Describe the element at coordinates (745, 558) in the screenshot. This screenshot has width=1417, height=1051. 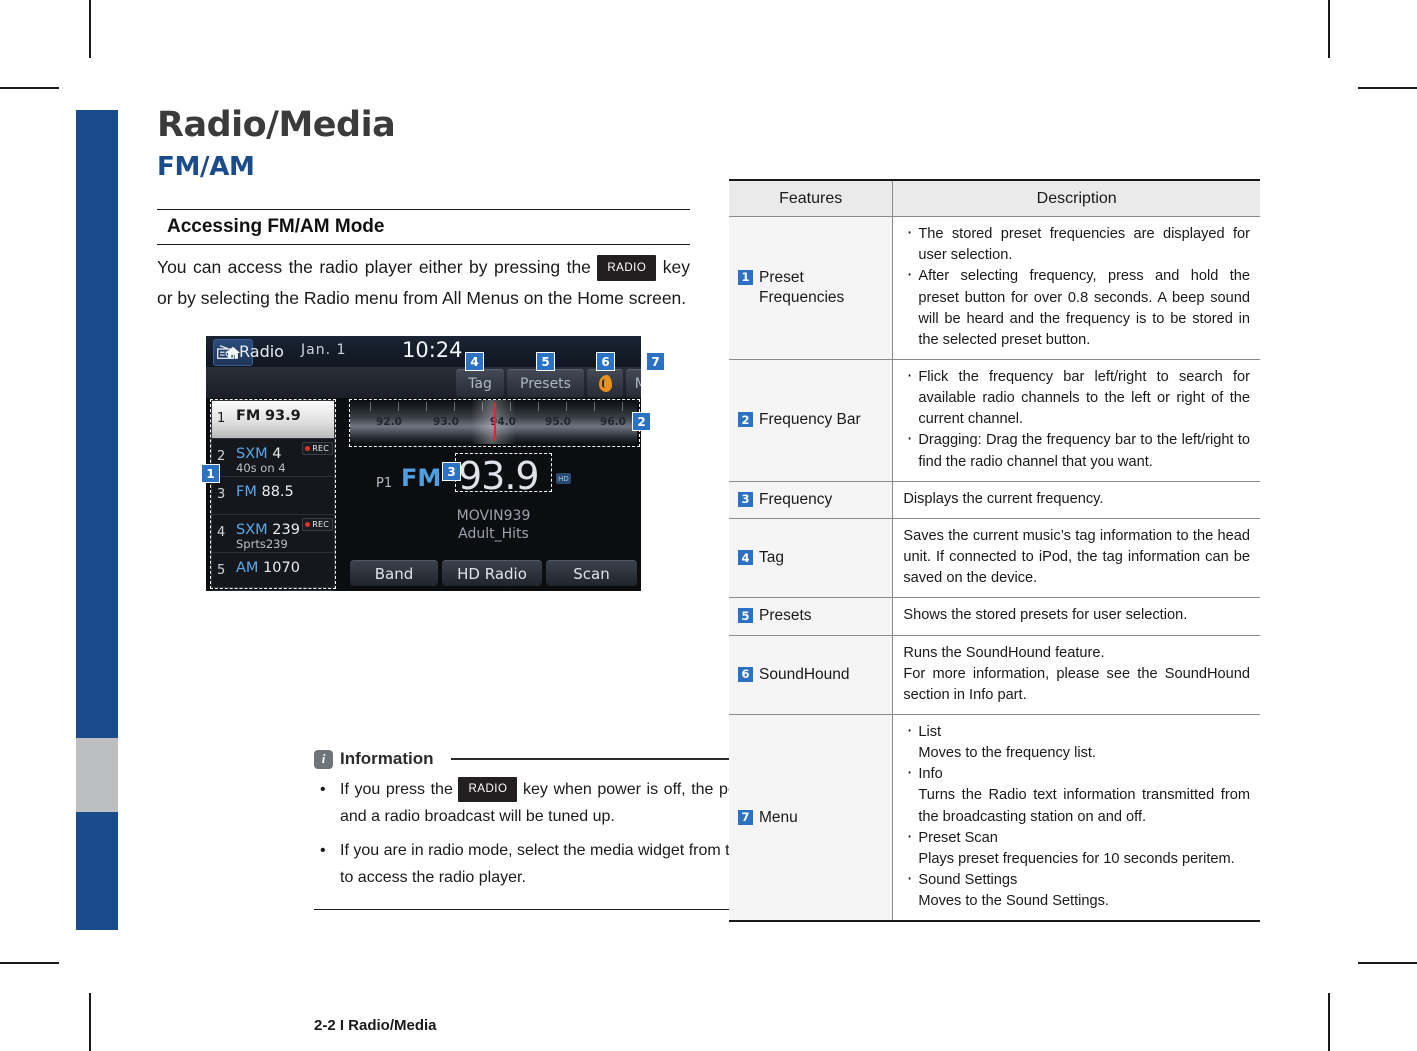
I see `table-badge-4: 4` at that location.